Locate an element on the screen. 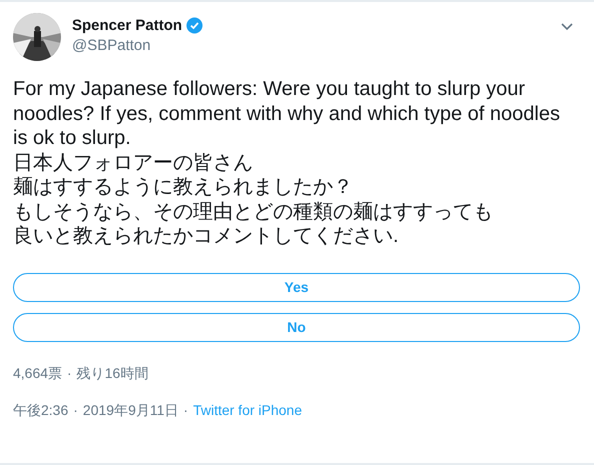 The image size is (594, 465). tweet-text: 良いと教えられたかコメントしてください. is located at coordinates (206, 236).